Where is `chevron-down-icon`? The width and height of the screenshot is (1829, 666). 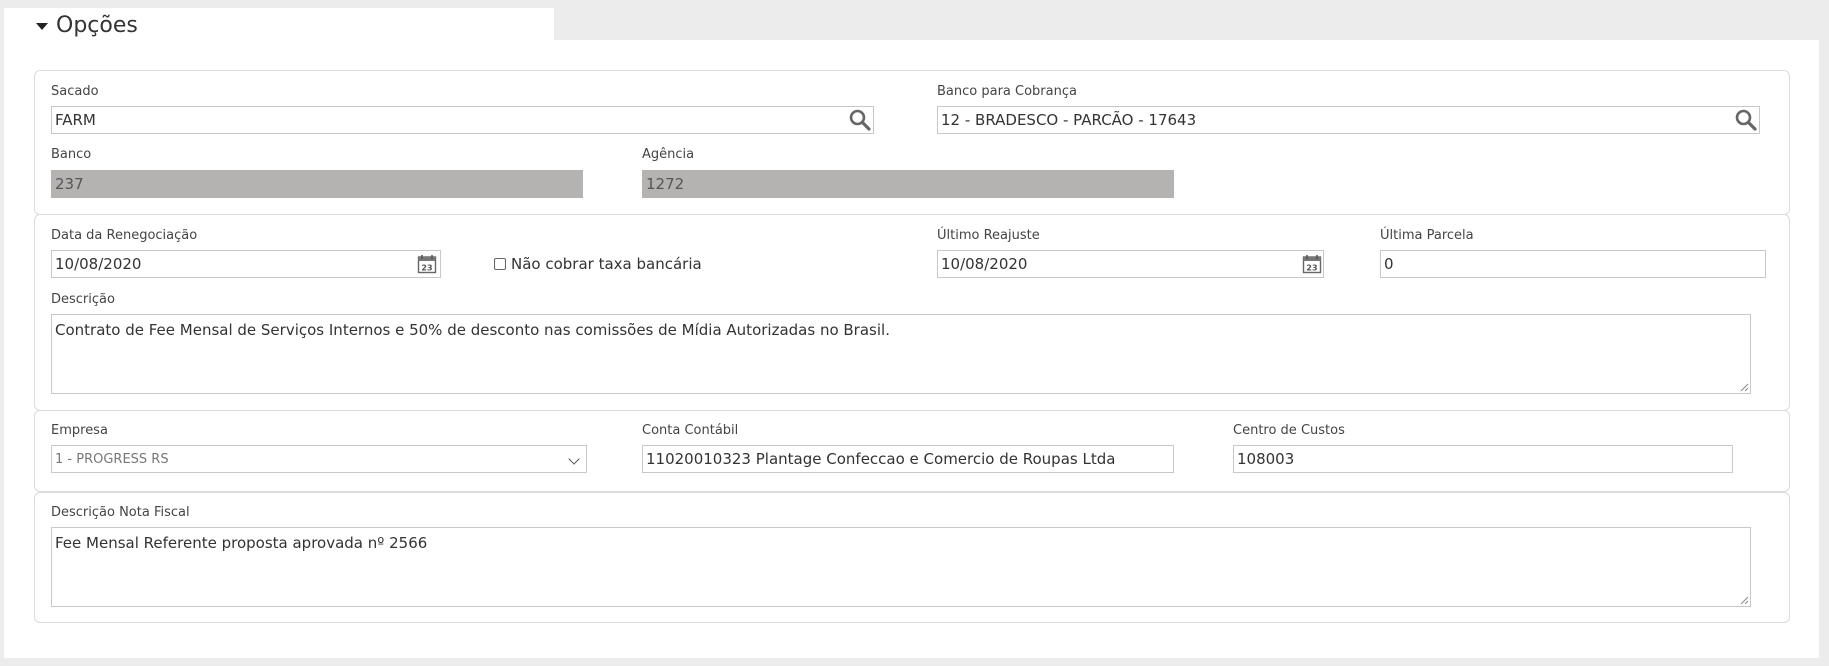 chevron-down-icon is located at coordinates (574, 459).